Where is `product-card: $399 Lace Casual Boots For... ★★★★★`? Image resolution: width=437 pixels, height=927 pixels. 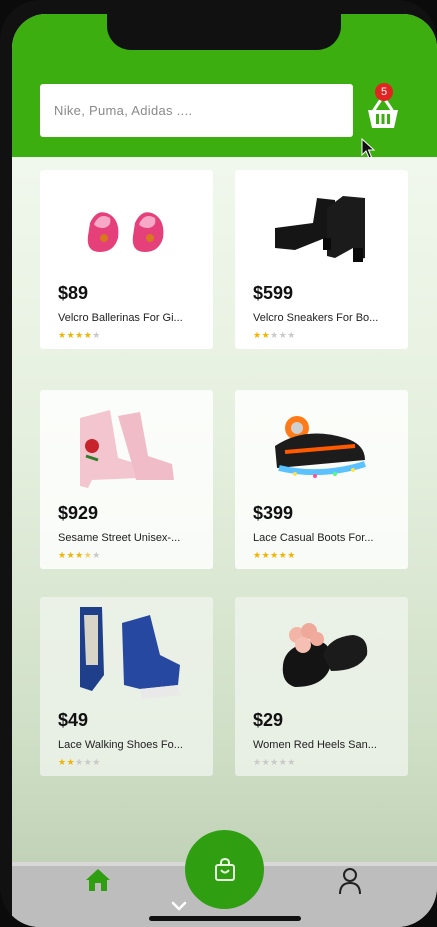 product-card: $399 Lace Casual Boots For... ★★★★★ is located at coordinates (321, 479).